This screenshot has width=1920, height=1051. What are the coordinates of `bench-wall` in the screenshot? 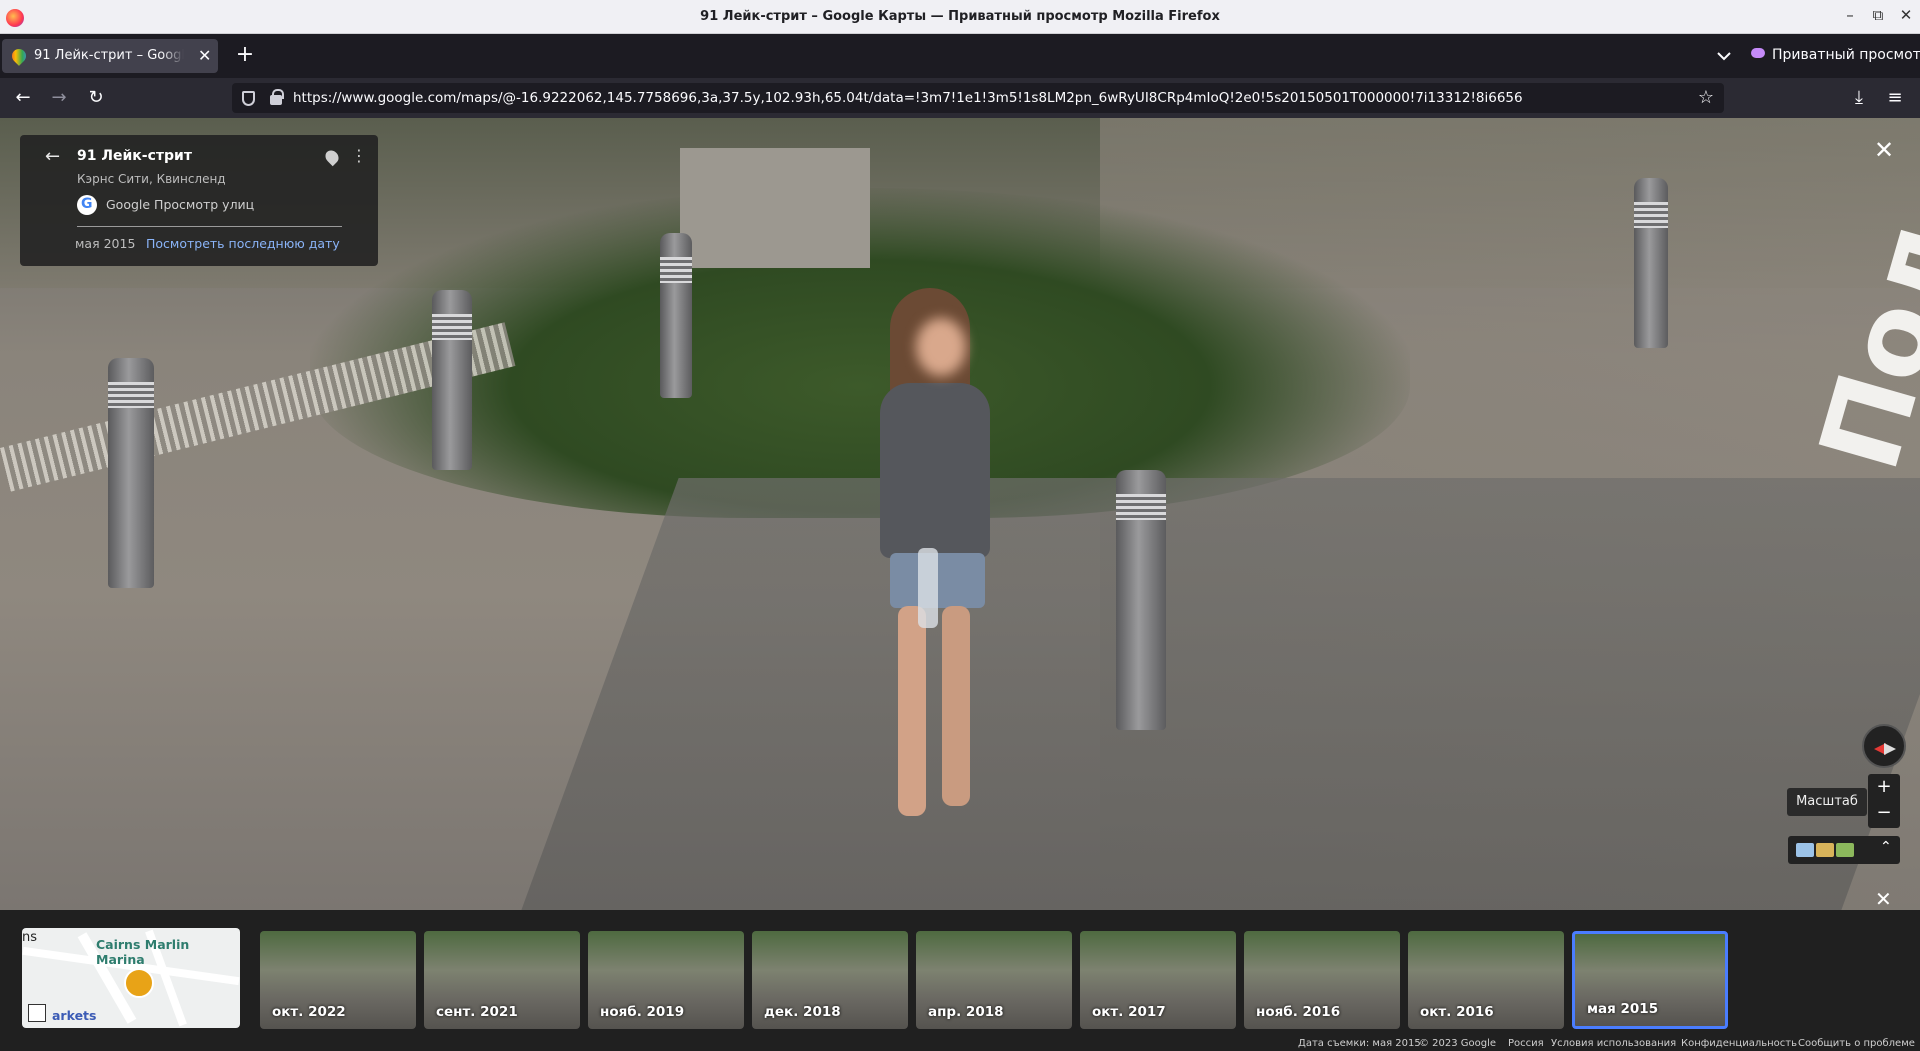 It's located at (775, 208).